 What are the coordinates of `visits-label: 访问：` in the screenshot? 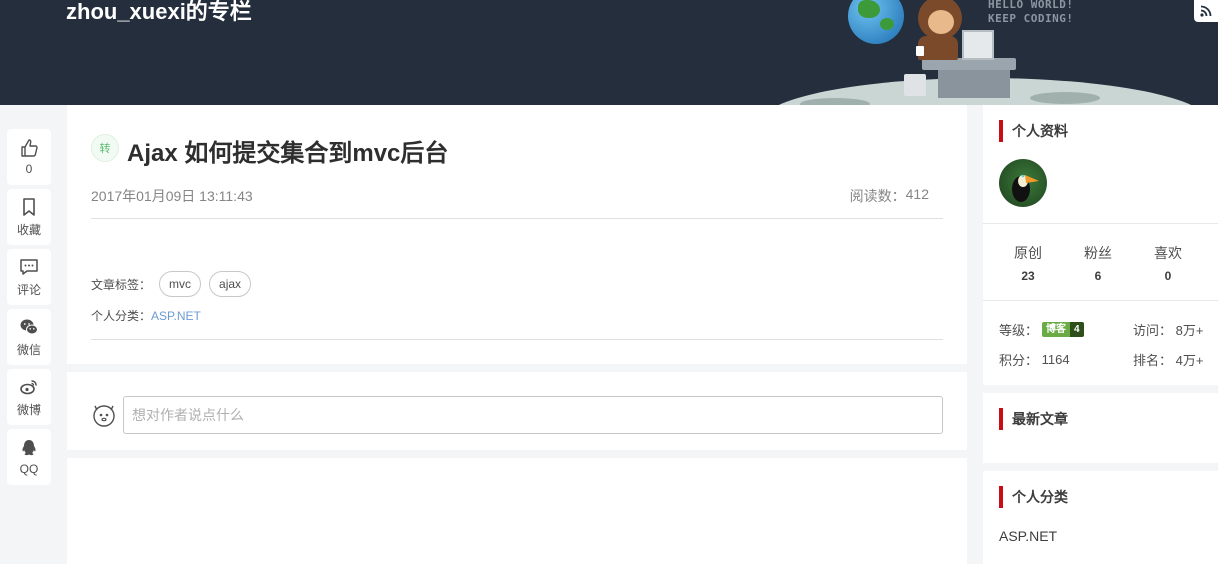 It's located at (1153, 330).